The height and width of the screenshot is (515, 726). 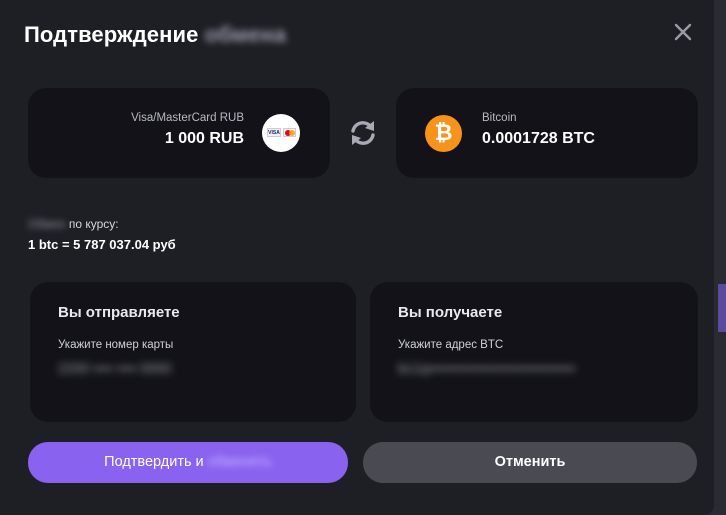 I want to click on close-icon, so click(x=683, y=32).